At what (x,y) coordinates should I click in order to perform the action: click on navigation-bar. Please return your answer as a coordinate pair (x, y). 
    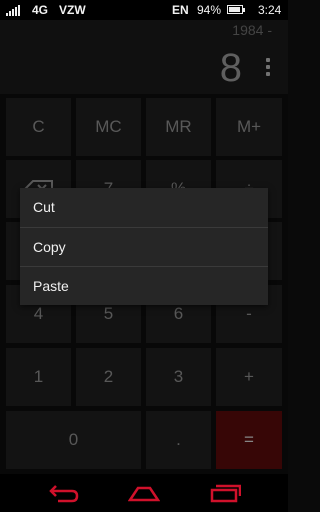
    Looking at the image, I should click on (144, 493).